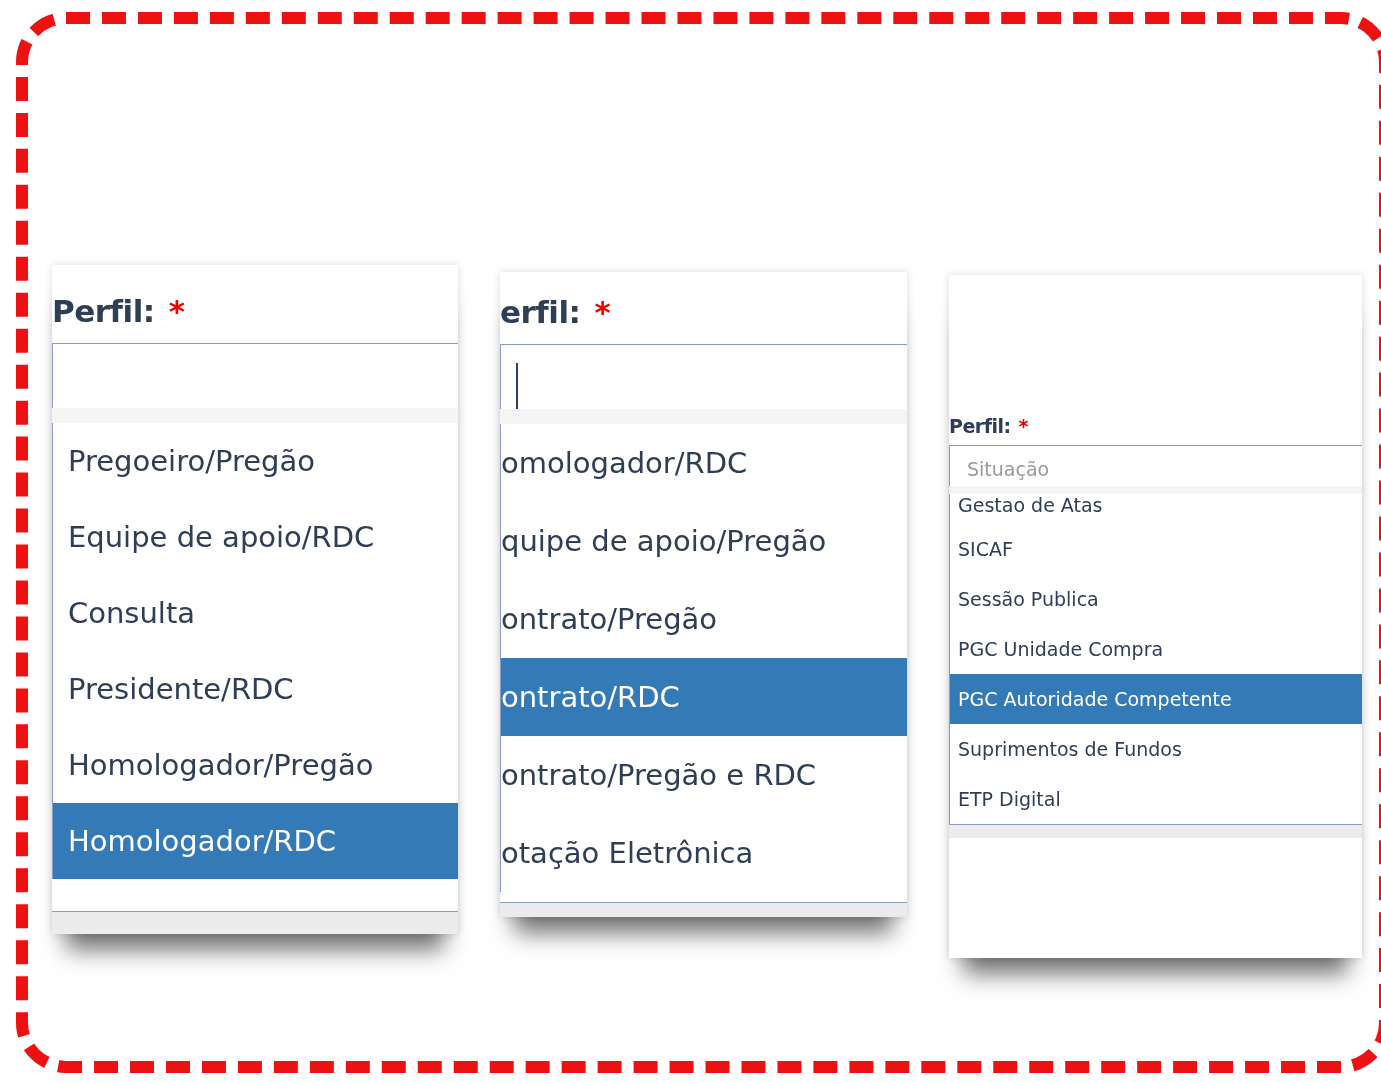  I want to click on search-field: Situação, so click(1108, 463).